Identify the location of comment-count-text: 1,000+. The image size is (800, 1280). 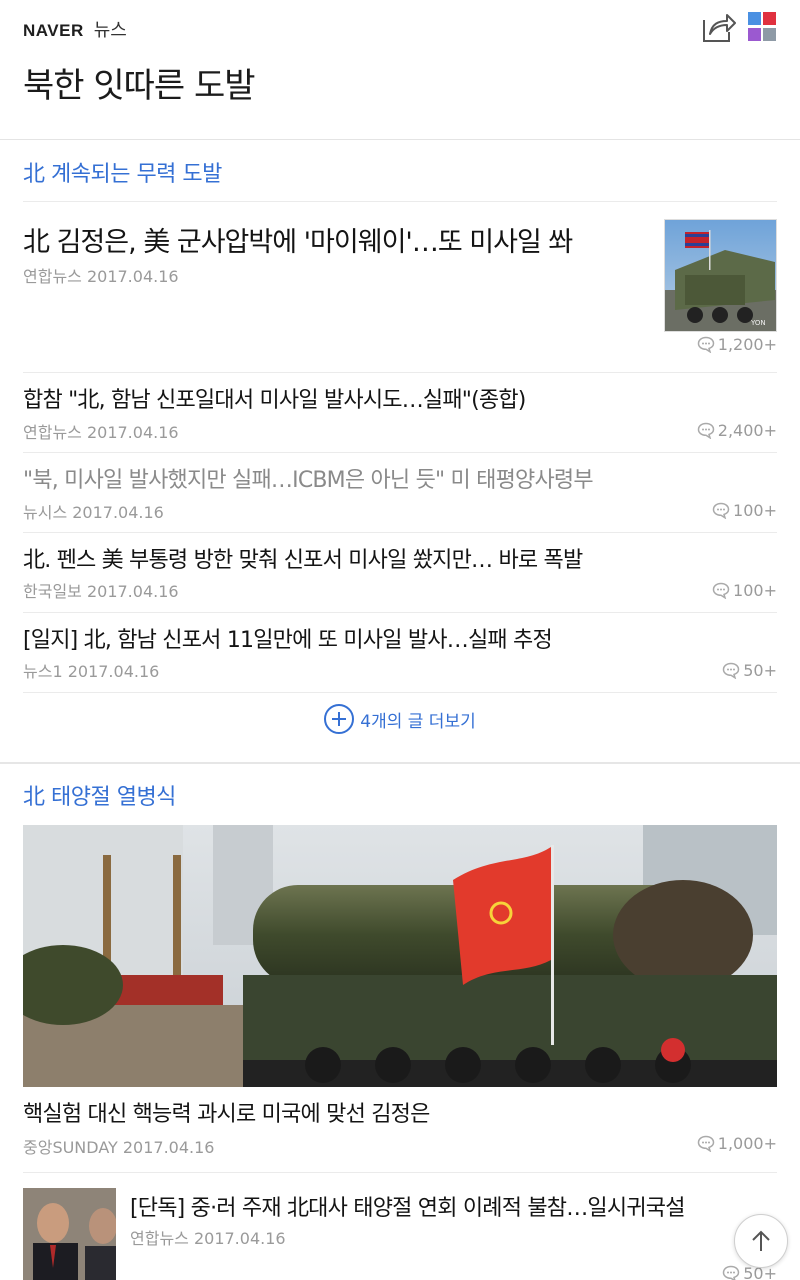
(747, 1143).